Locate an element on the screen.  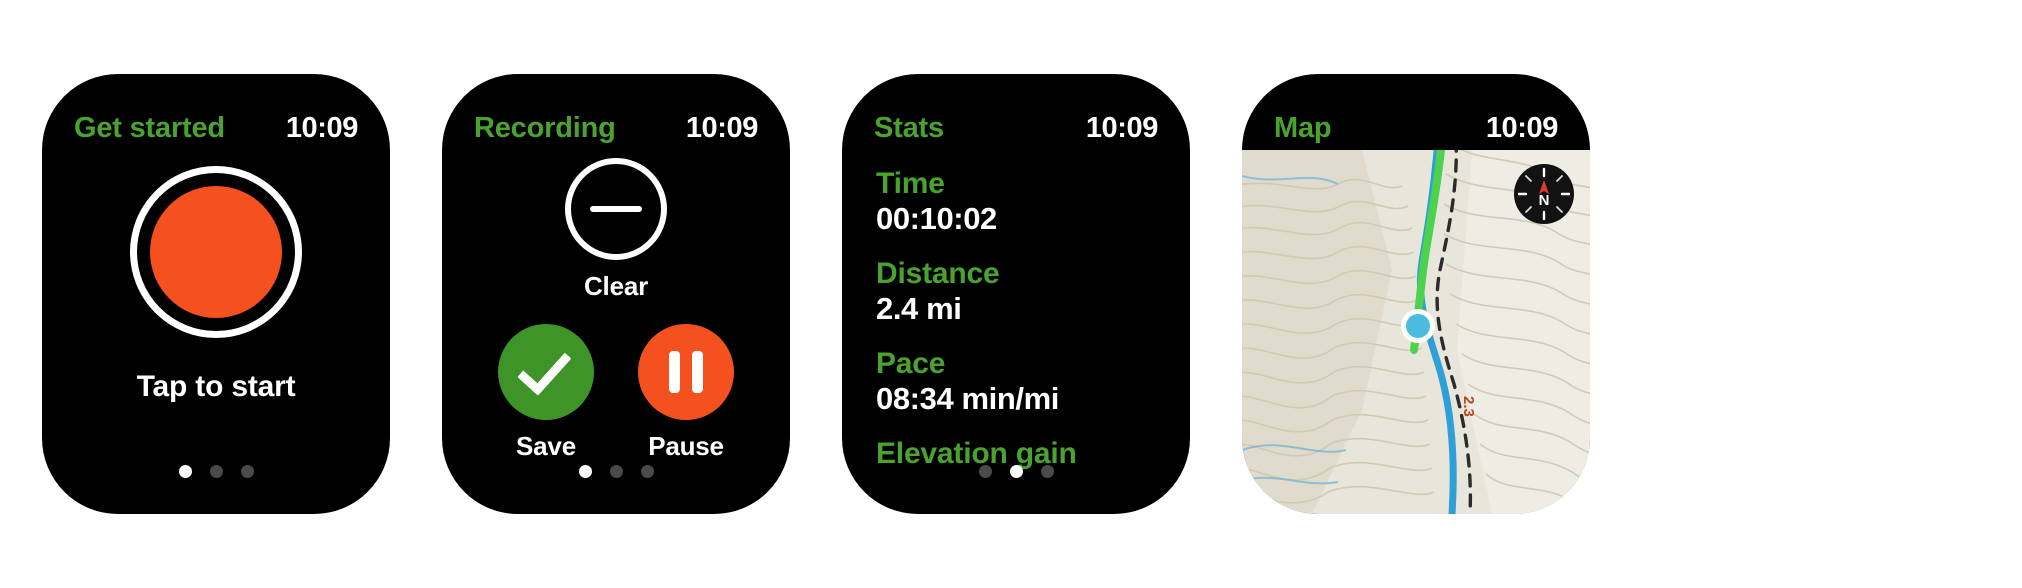
page-title: Recording is located at coordinates (545, 127).